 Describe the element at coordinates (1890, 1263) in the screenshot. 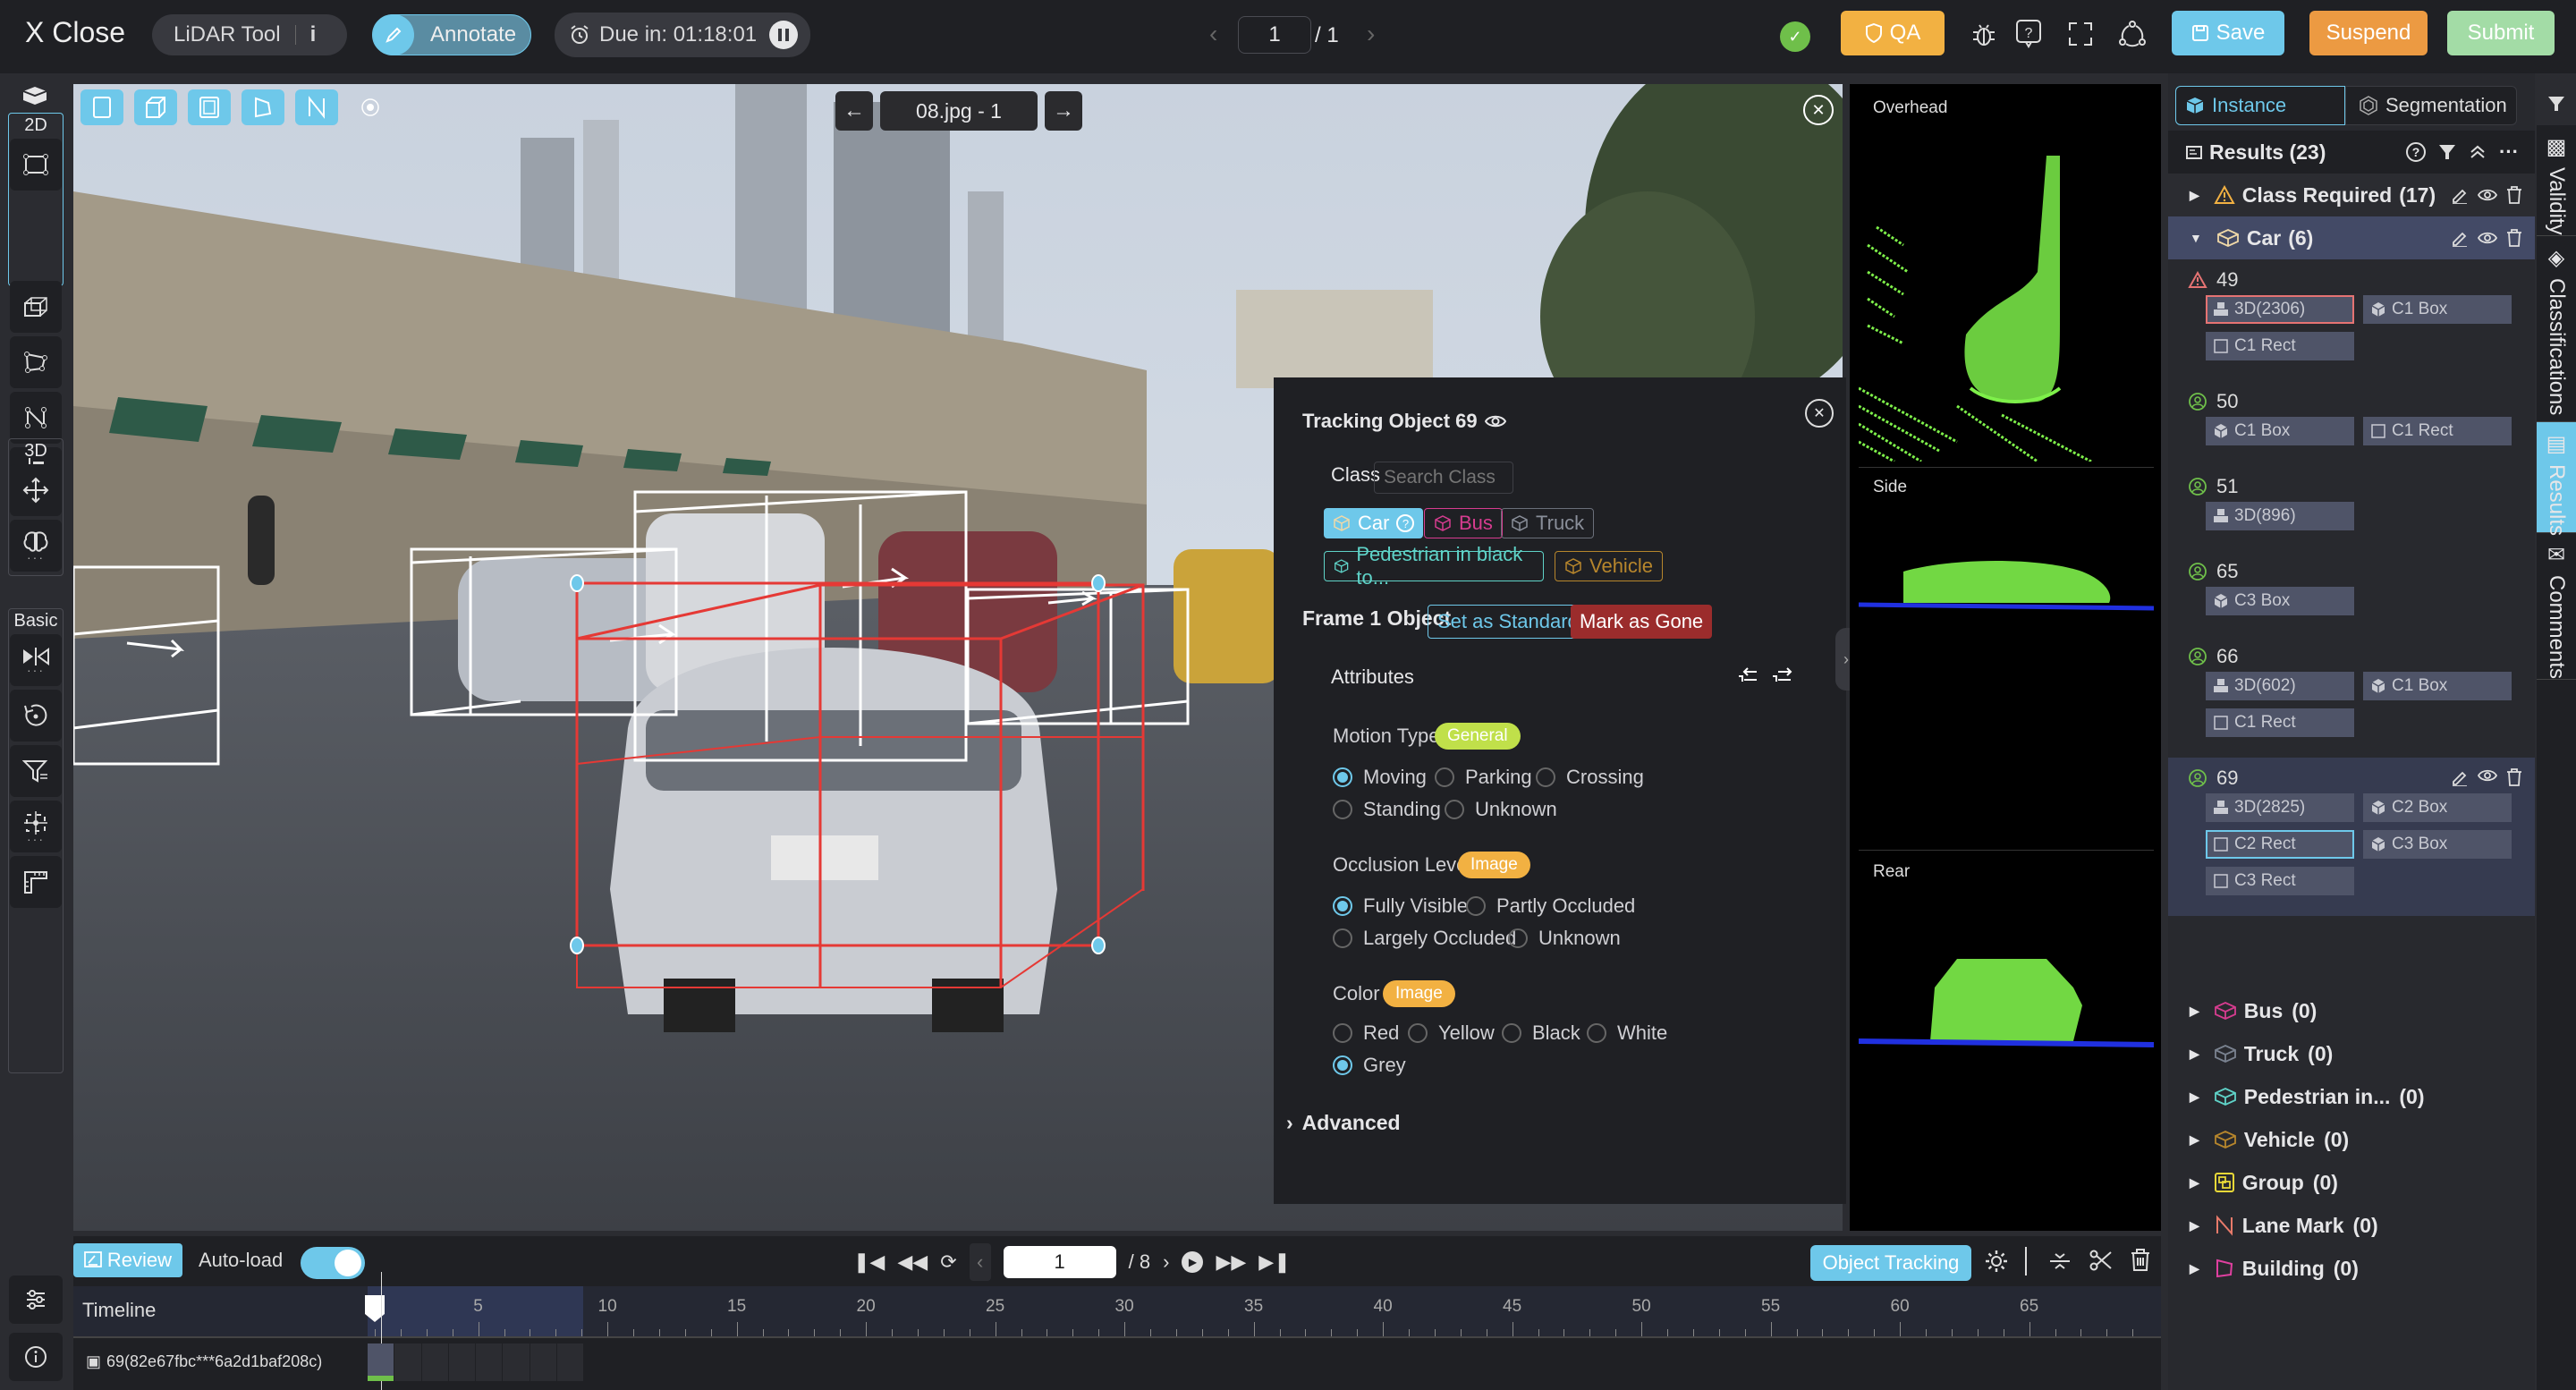

I see `object-tracking-button: Object Tracking` at that location.